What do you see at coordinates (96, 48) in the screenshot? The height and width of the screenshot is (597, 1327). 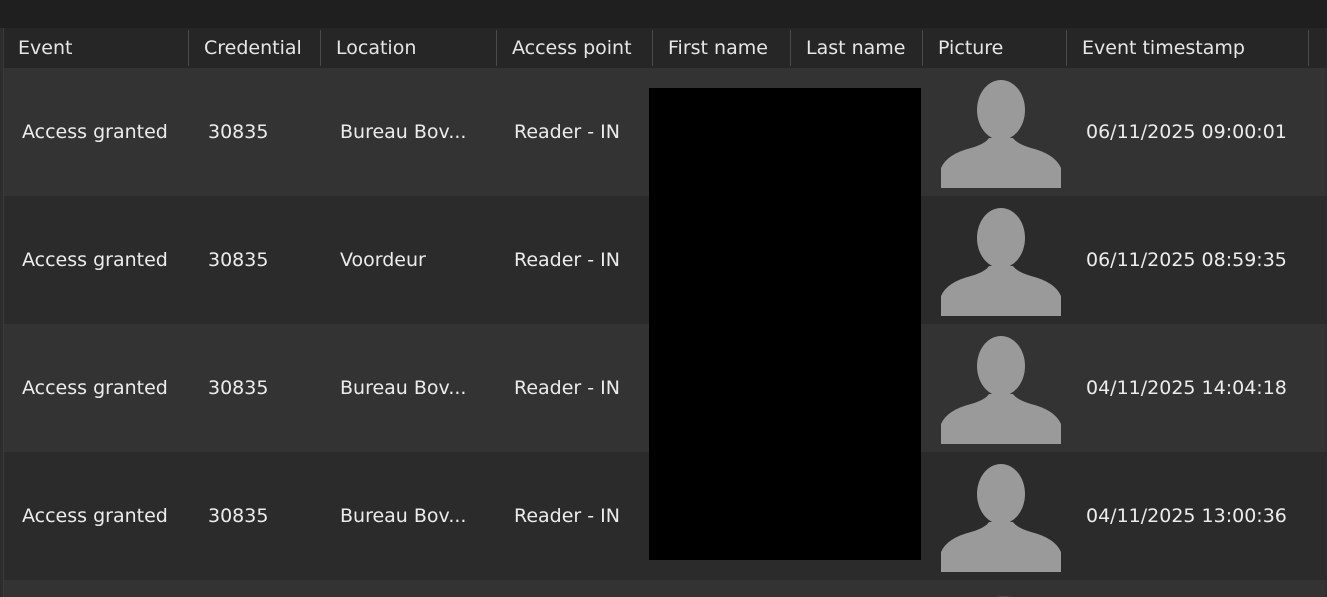 I see `column-header-event: Event` at bounding box center [96, 48].